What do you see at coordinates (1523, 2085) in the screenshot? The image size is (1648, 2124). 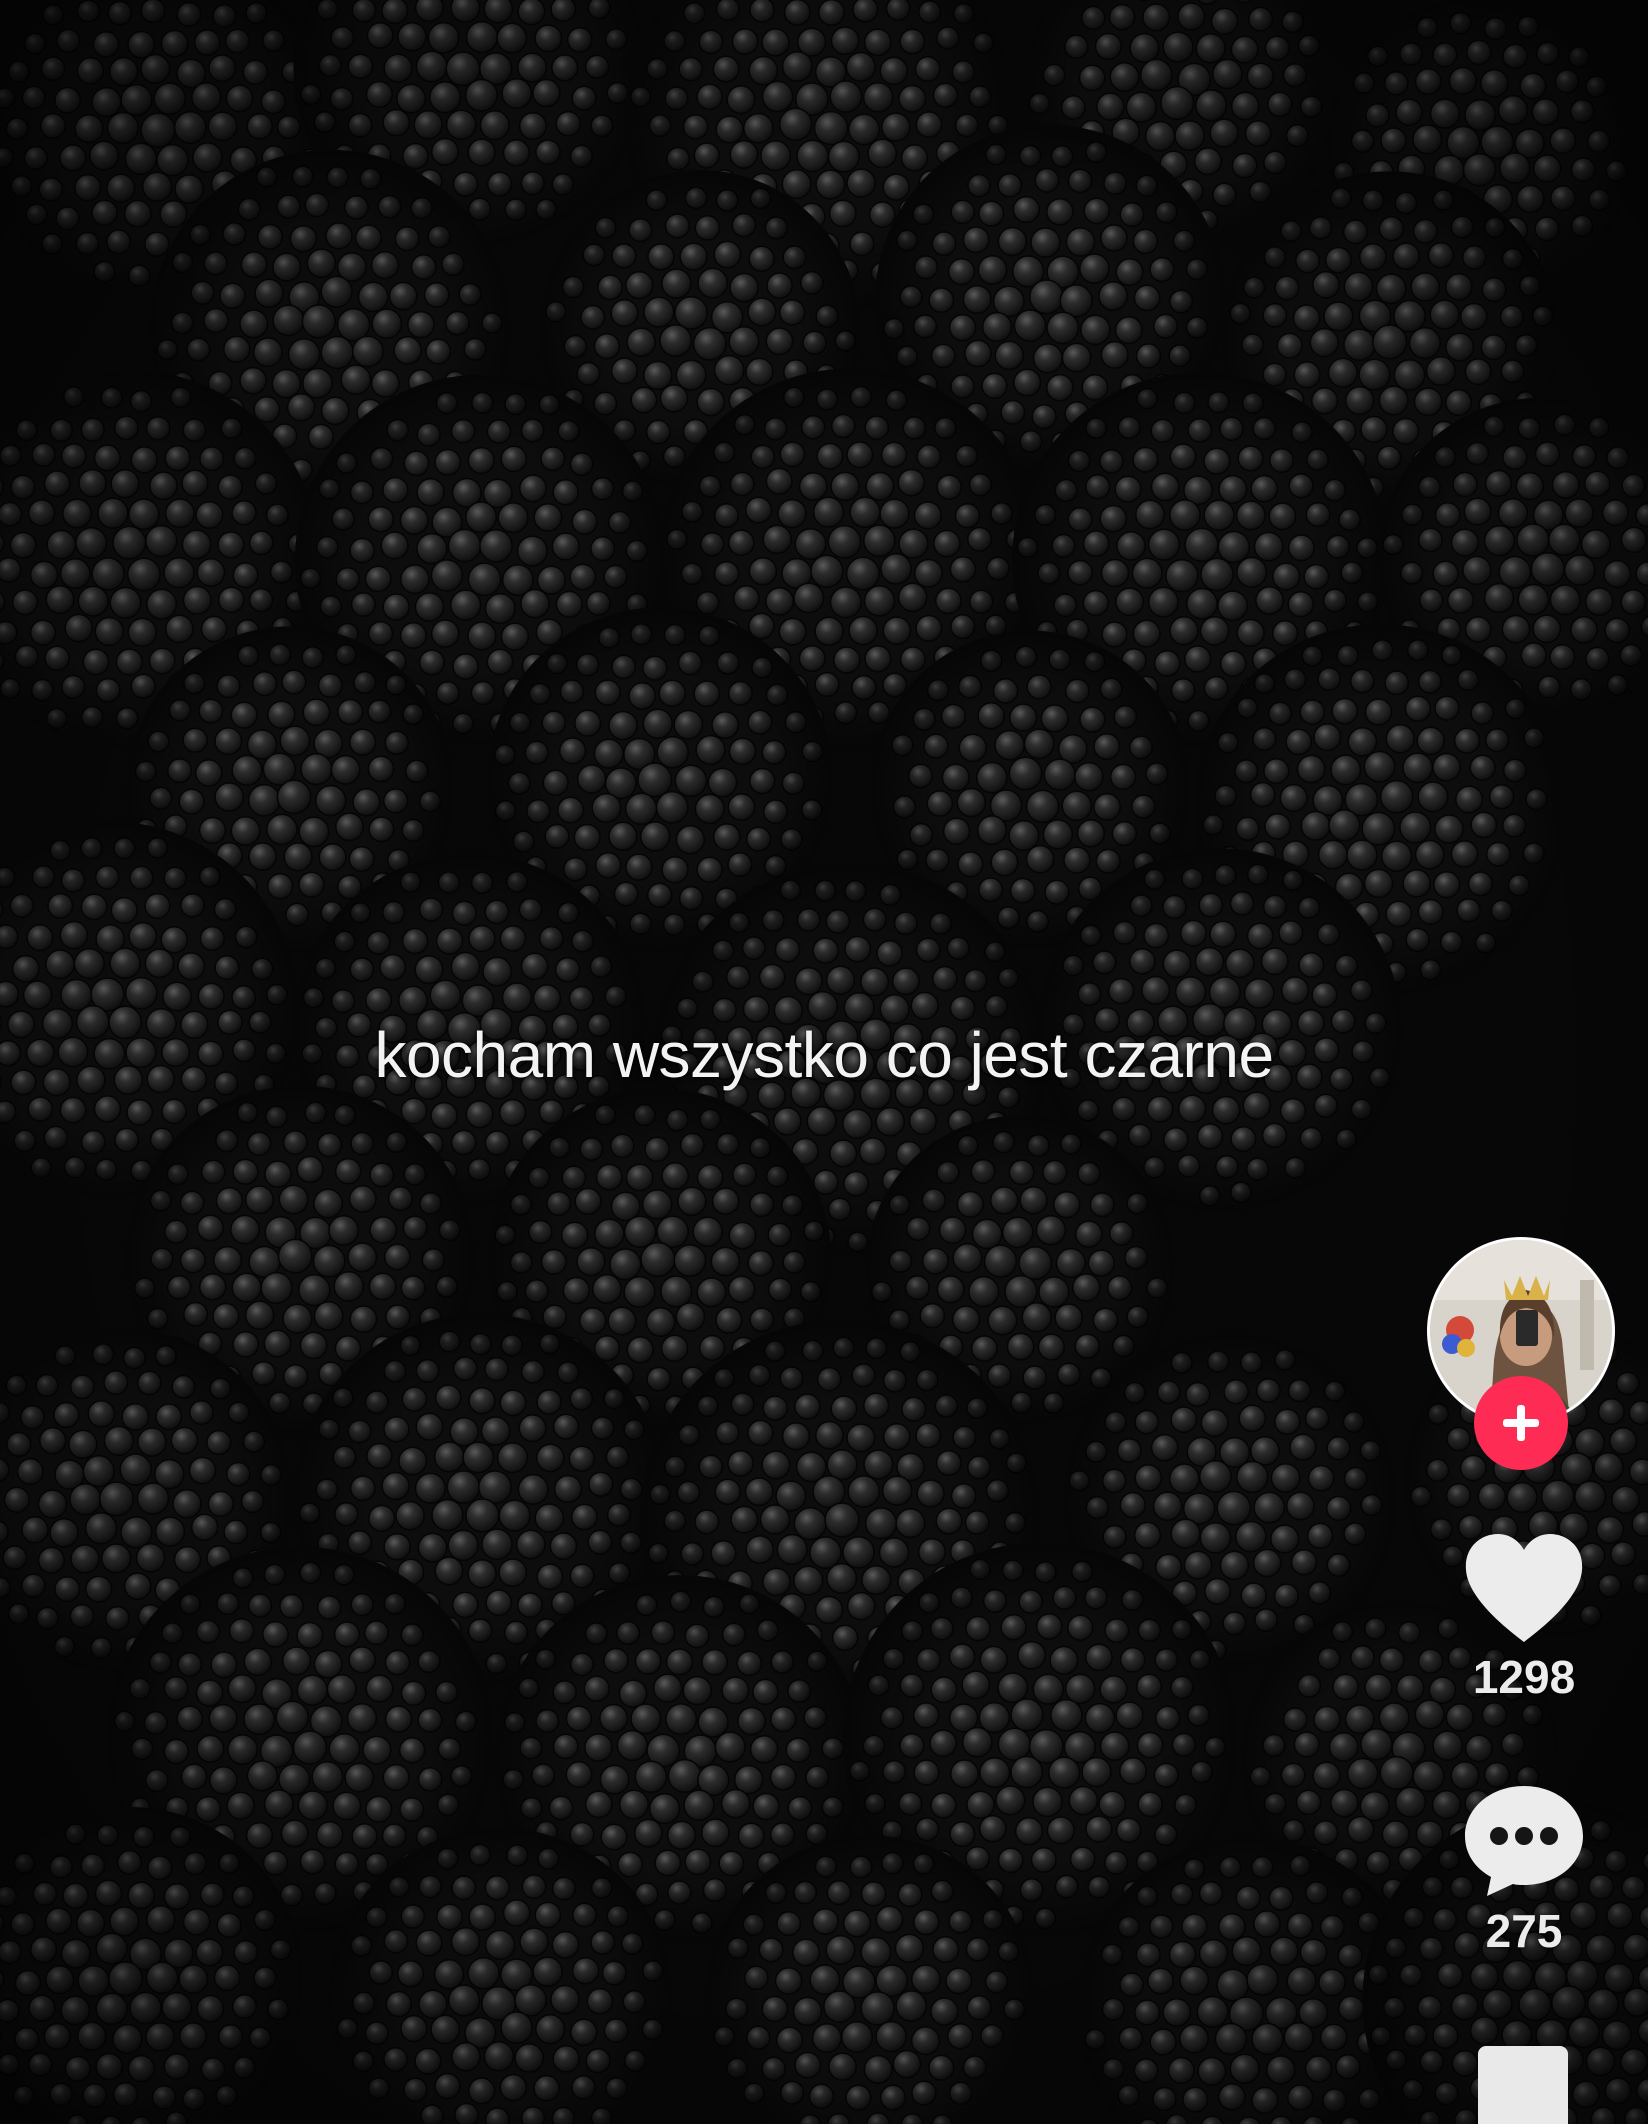 I see `share-button` at bounding box center [1523, 2085].